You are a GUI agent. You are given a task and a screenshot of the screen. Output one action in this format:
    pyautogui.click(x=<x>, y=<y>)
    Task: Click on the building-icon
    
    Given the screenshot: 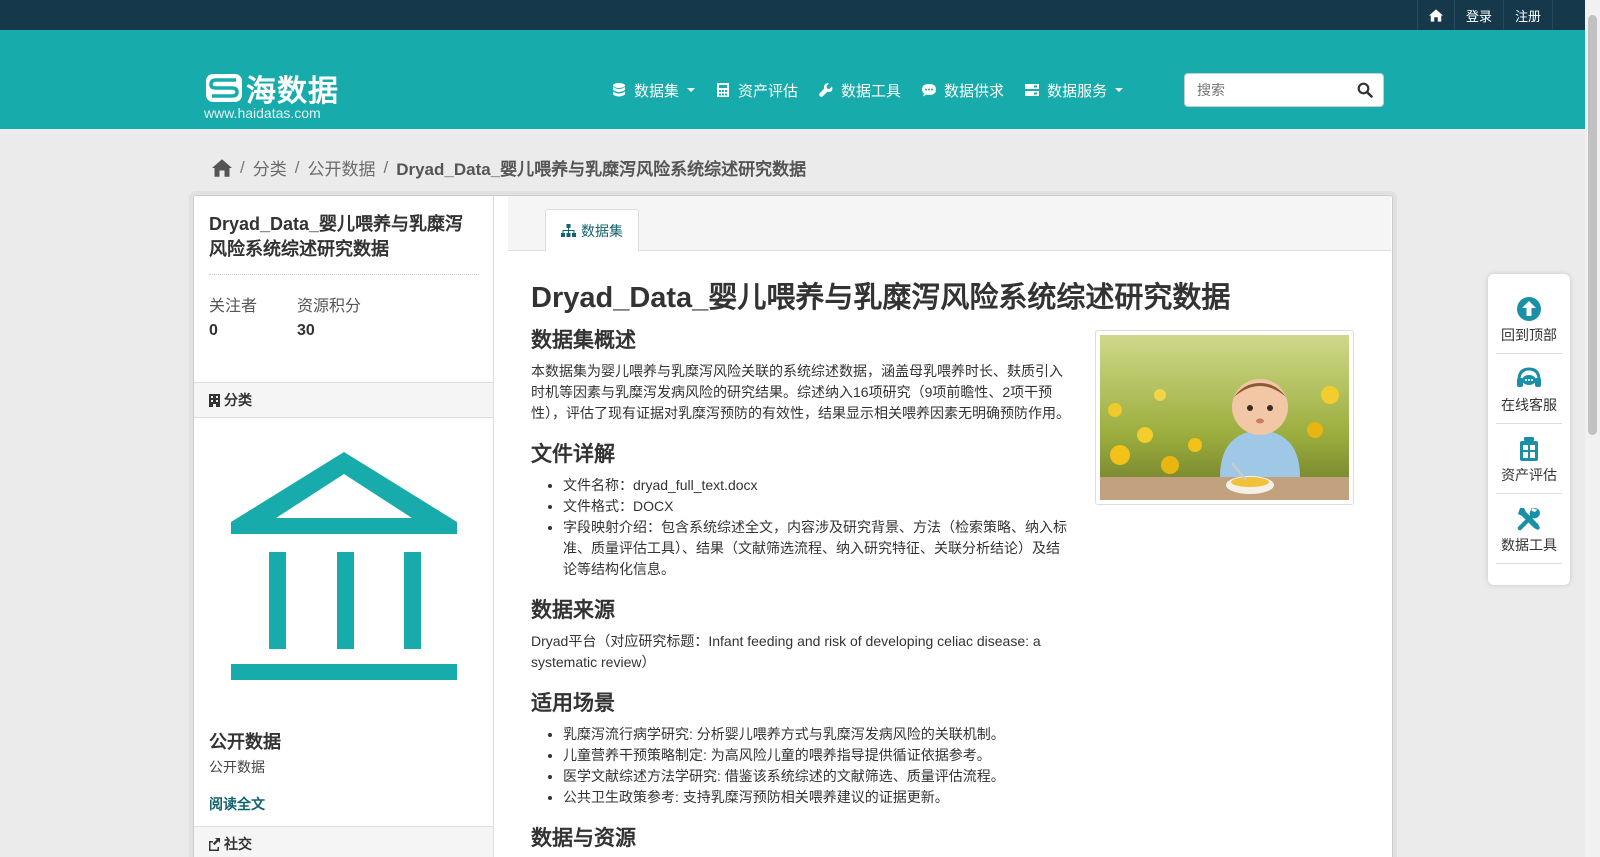 What is the action you would take?
    pyautogui.click(x=214, y=400)
    